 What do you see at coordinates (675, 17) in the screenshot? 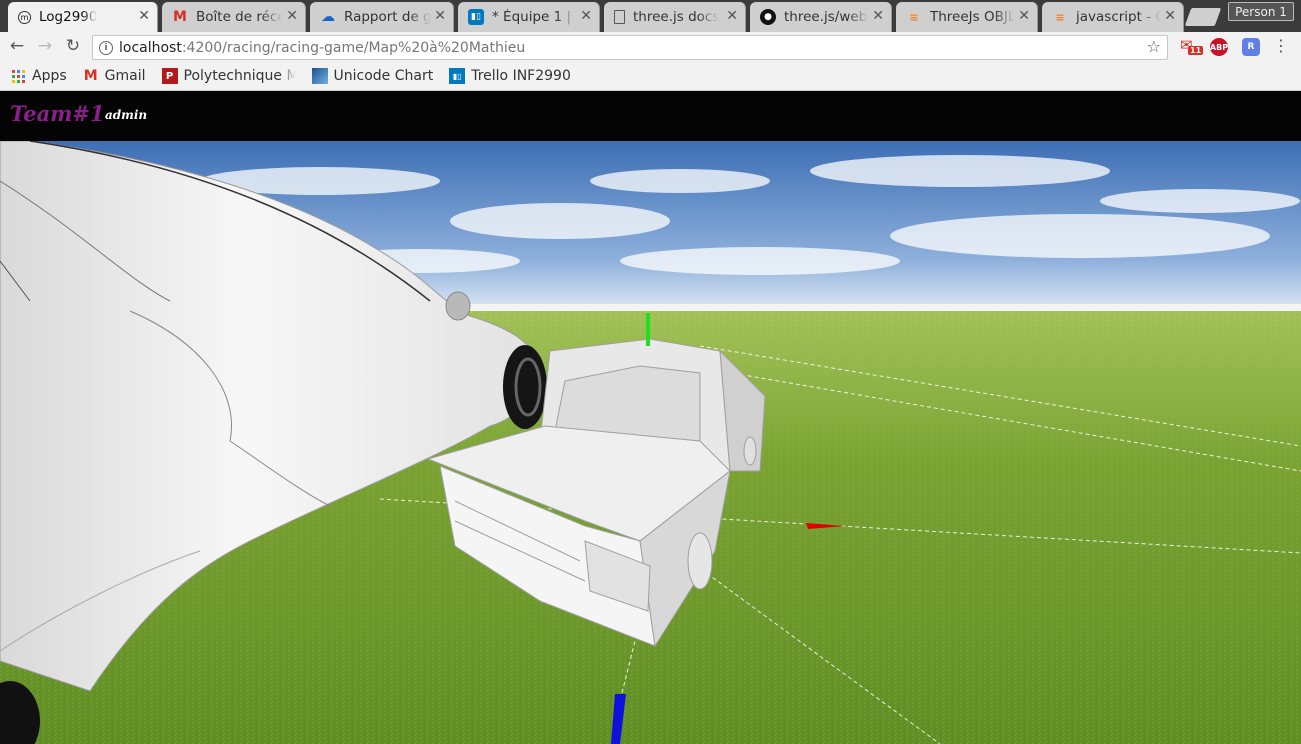
I see `tab-threejs-docs: three.js docs ✕` at bounding box center [675, 17].